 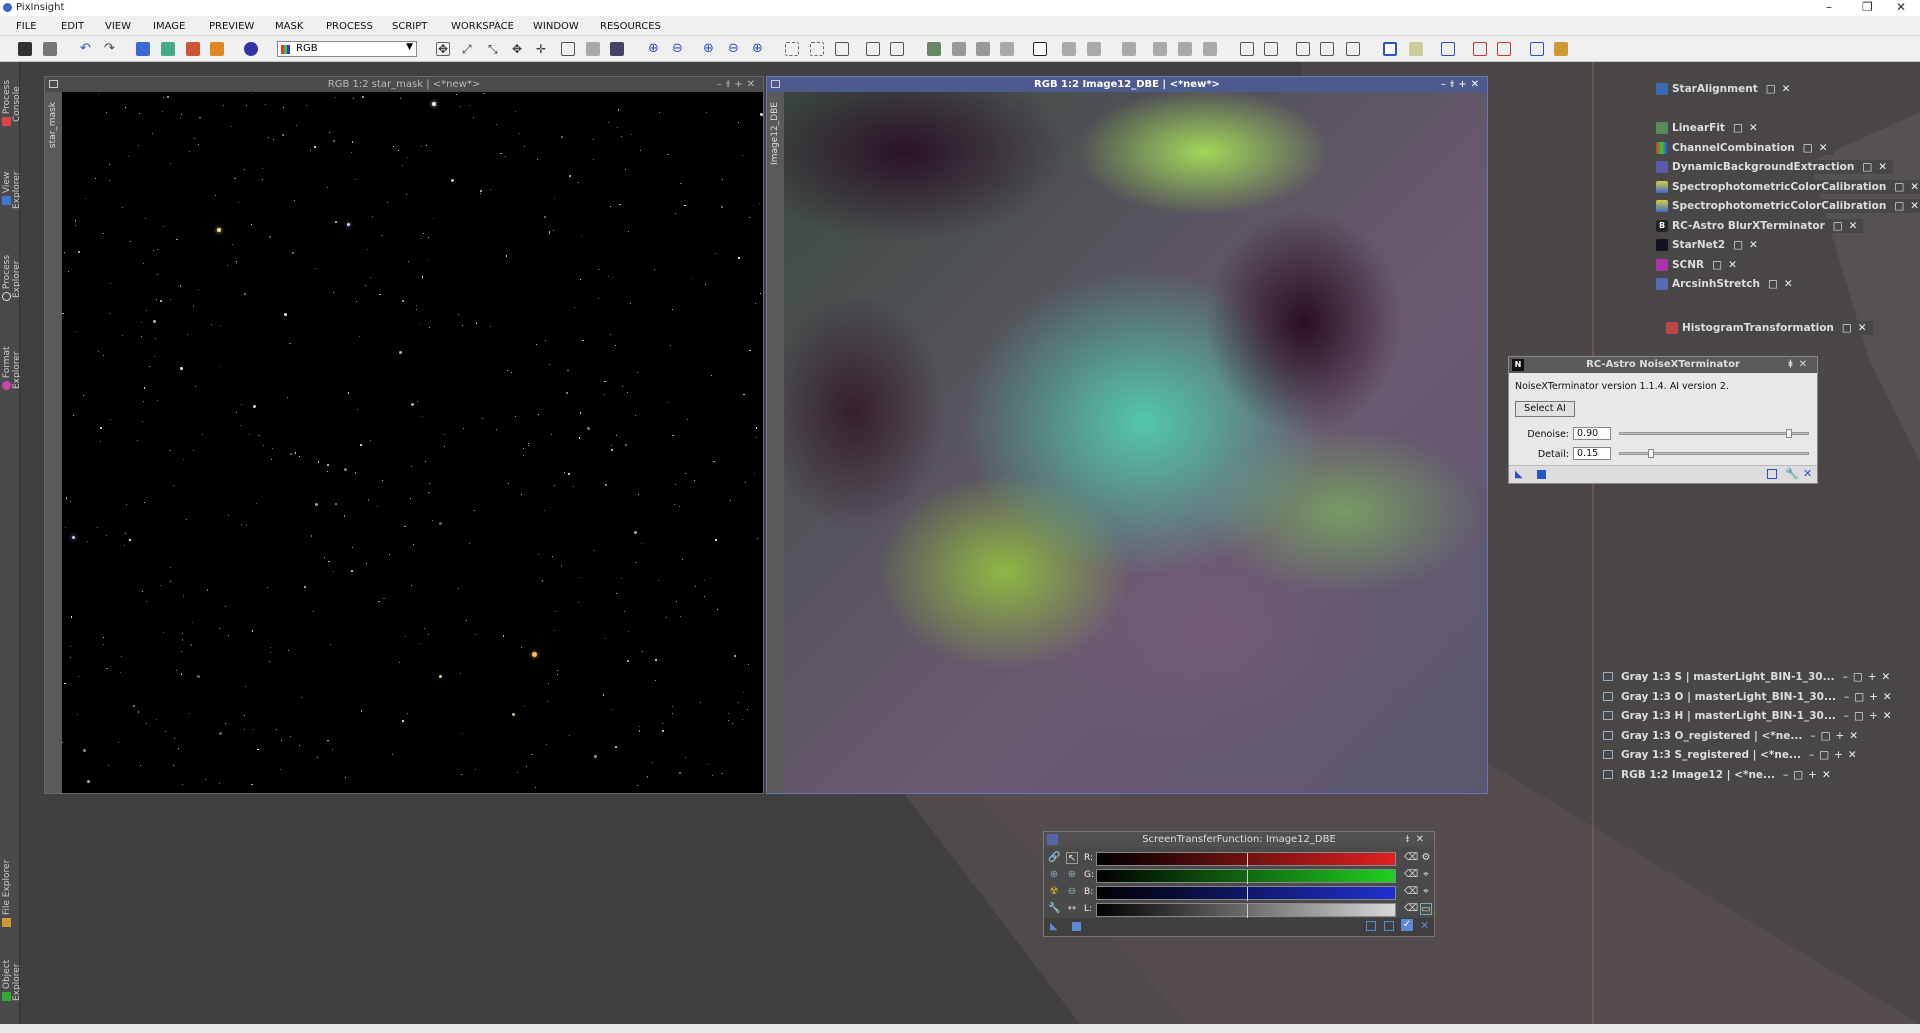 What do you see at coordinates (1592, 433) in the screenshot?
I see `denoise-input: 0.90` at bounding box center [1592, 433].